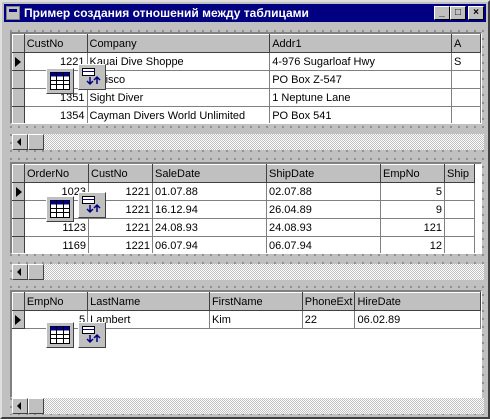 Image resolution: width=490 pixels, height=419 pixels. Describe the element at coordinates (179, 97) in the screenshot. I see `cell: Sight Diver` at that location.